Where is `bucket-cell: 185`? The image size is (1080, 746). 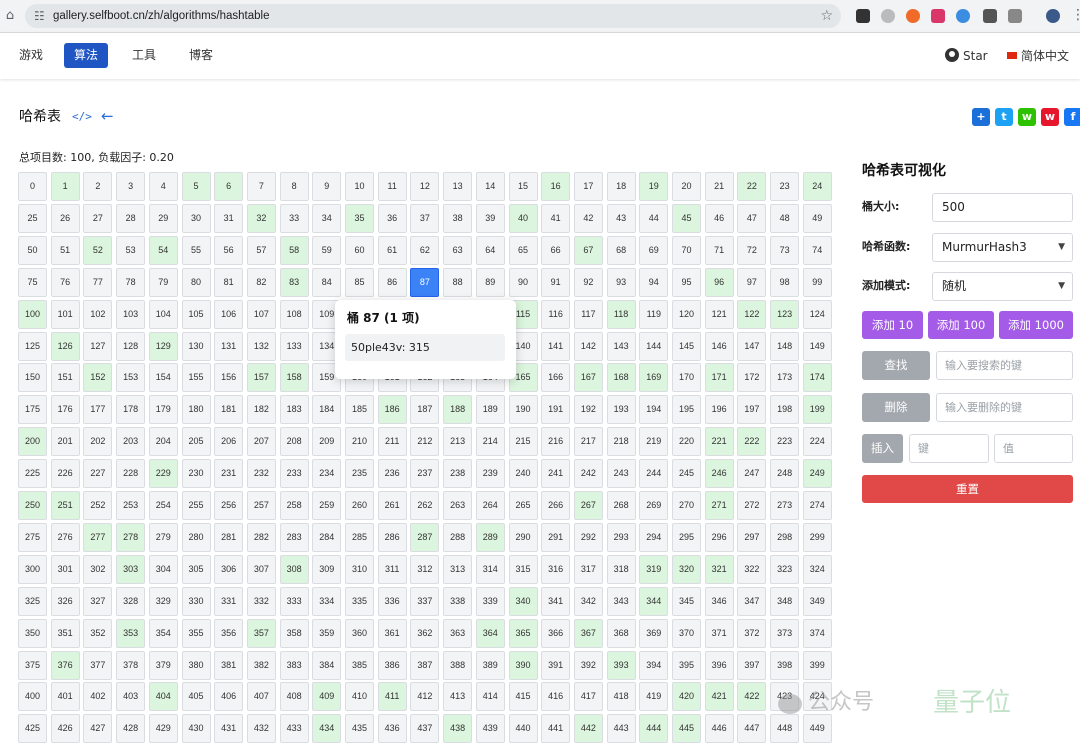 bucket-cell: 185 is located at coordinates (359, 410).